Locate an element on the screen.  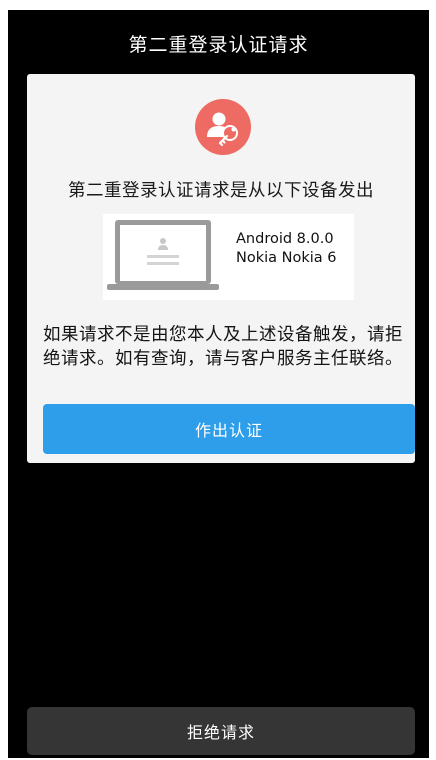
warning-message: 如果请求不是由您本人及上述设备触发，请拒绝请求。如有查询，请与客户服务主任联络。 is located at coordinates (223, 347).